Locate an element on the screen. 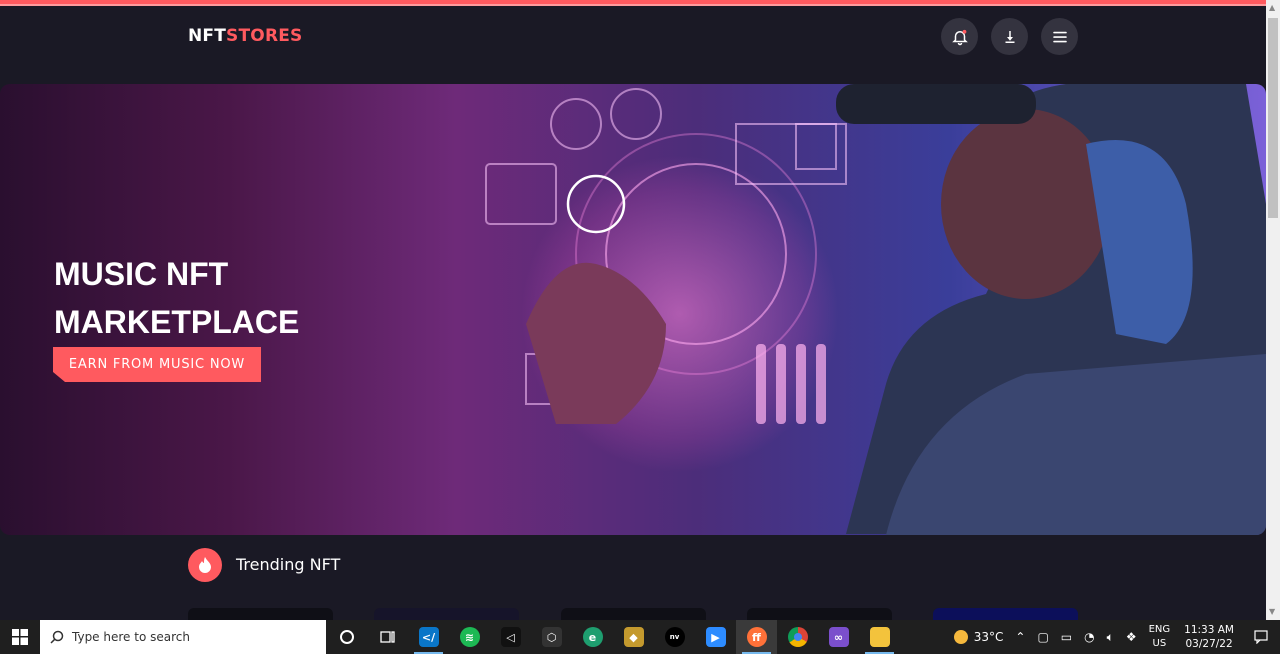  scroll-down-arrow-icon: ▼ is located at coordinates (1273, 612).